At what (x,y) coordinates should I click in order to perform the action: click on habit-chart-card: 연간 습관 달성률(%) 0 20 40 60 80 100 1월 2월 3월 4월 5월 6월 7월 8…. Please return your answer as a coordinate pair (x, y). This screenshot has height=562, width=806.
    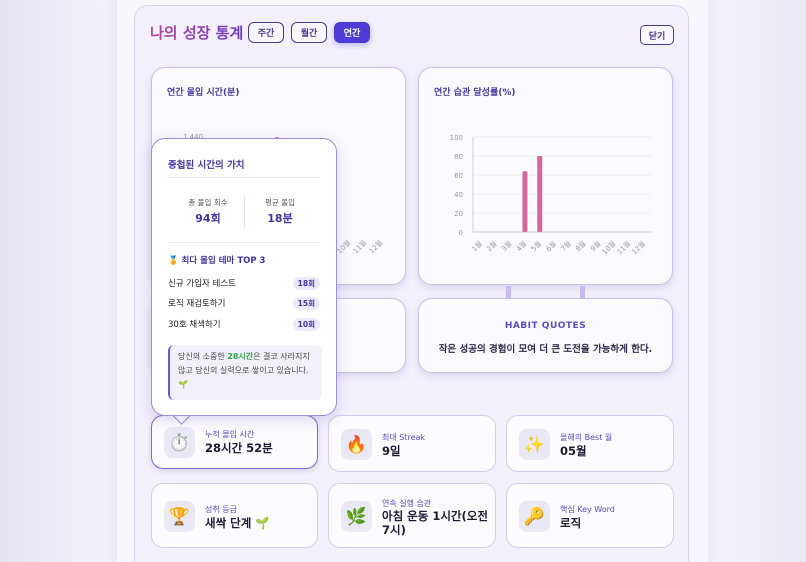
    Looking at the image, I should click on (545, 176).